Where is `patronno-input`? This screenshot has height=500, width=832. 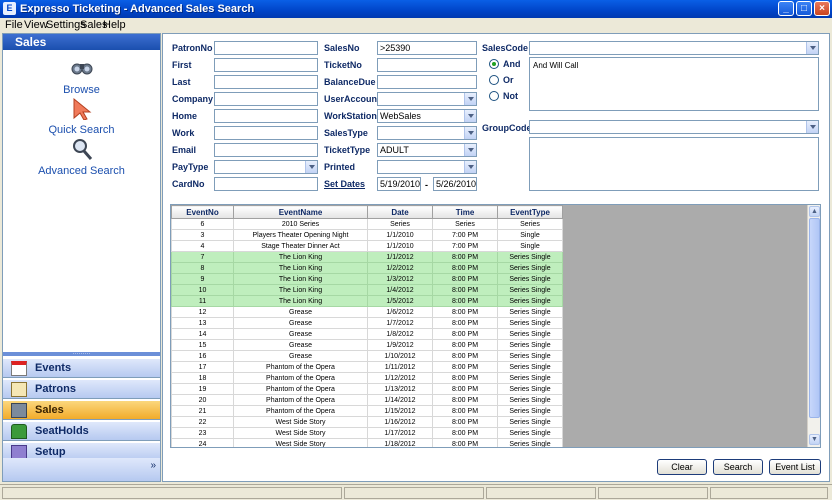 patronno-input is located at coordinates (266, 48).